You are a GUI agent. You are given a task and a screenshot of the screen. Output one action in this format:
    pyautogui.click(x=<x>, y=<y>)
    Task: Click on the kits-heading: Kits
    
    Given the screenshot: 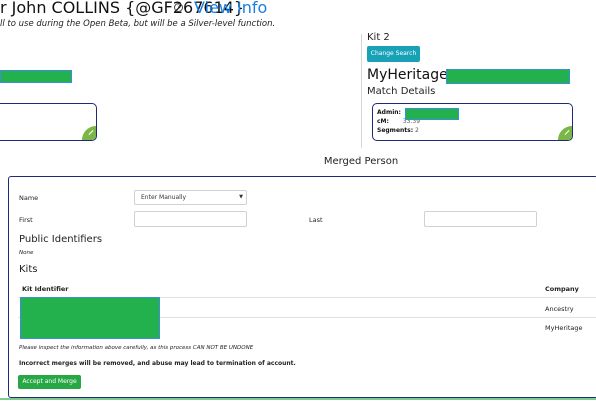 What is the action you would take?
    pyautogui.click(x=28, y=269)
    